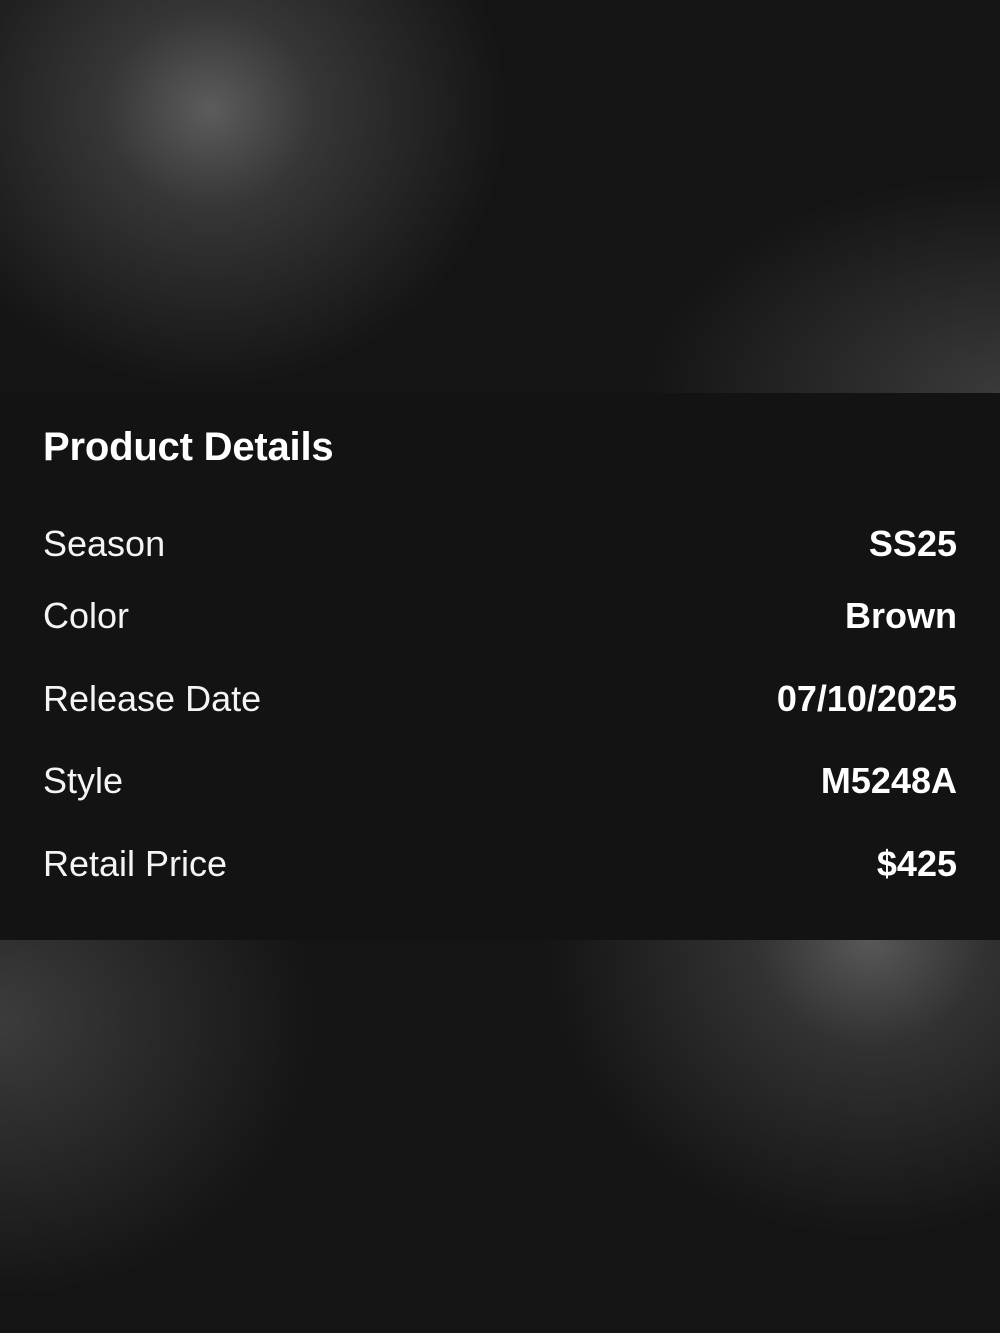 The image size is (1000, 1333). Describe the element at coordinates (152, 698) in the screenshot. I see `release-date-label: Release Date` at that location.